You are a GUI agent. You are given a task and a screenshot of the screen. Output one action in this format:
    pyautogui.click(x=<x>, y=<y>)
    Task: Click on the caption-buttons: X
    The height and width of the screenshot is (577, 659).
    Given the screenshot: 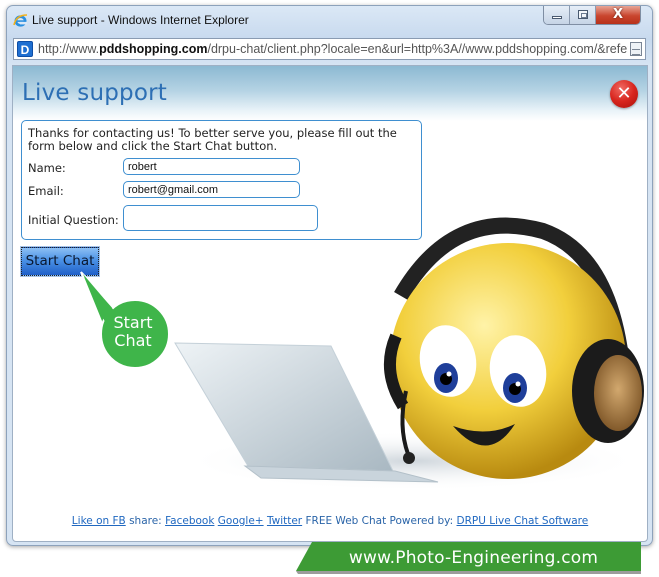 What is the action you would take?
    pyautogui.click(x=592, y=15)
    